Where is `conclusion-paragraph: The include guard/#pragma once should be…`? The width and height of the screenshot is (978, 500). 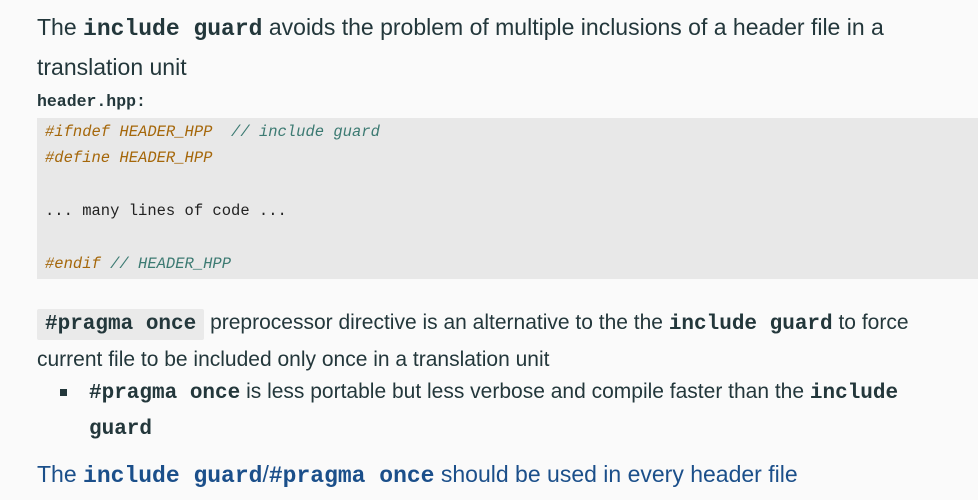 conclusion-paragraph: The include guard/#pragma once should be… is located at coordinates (502, 475).